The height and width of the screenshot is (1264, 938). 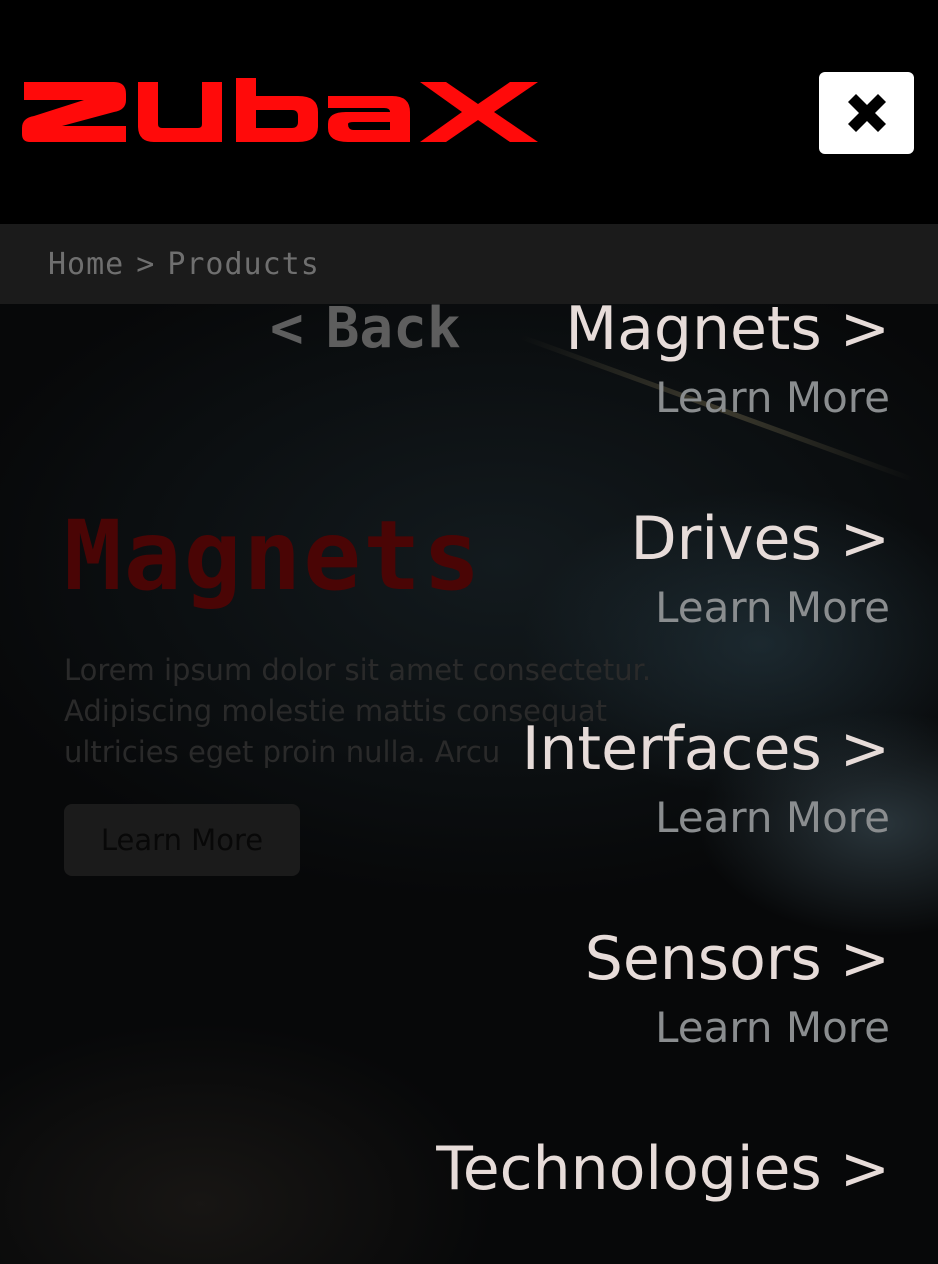 What do you see at coordinates (182, 840) in the screenshot?
I see `hero-learn-more-button: Learn More` at bounding box center [182, 840].